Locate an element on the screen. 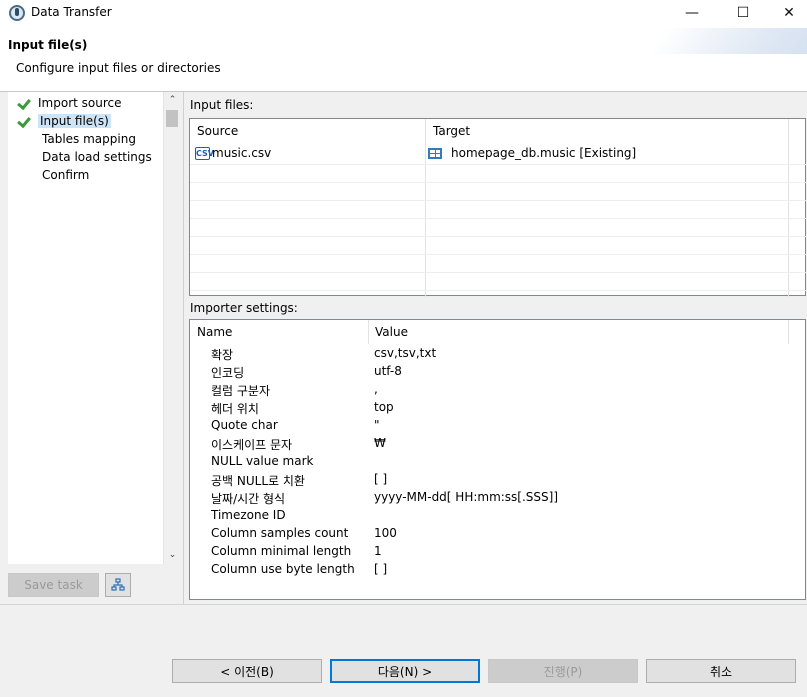 Image resolution: width=807 pixels, height=697 pixels. setting-value: , is located at coordinates (376, 389).